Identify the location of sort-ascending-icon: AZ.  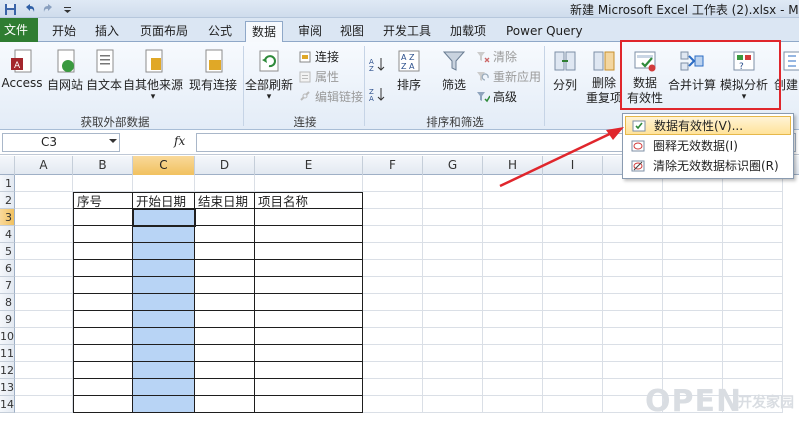
(377, 64).